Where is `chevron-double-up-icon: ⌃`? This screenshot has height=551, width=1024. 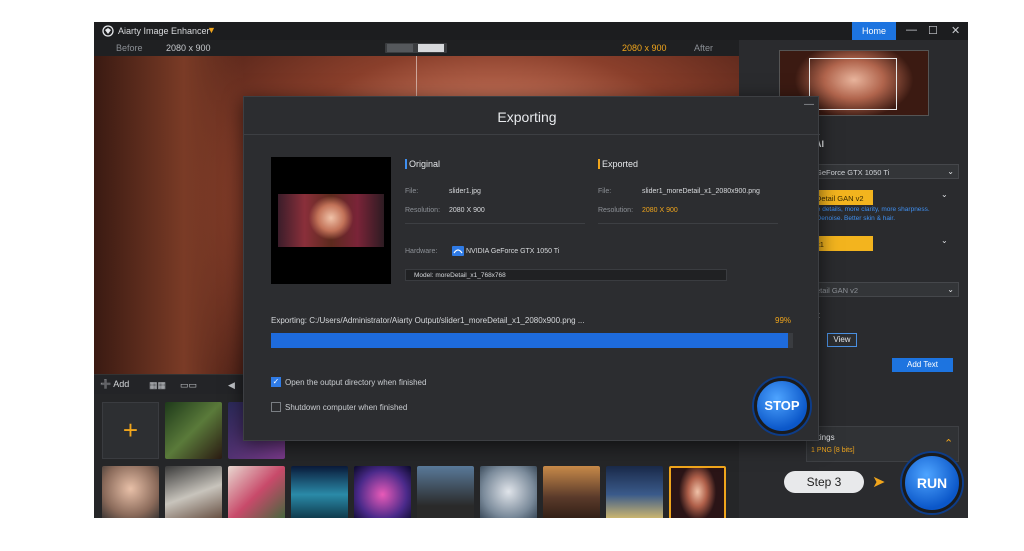 chevron-double-up-icon: ⌃ is located at coordinates (948, 443).